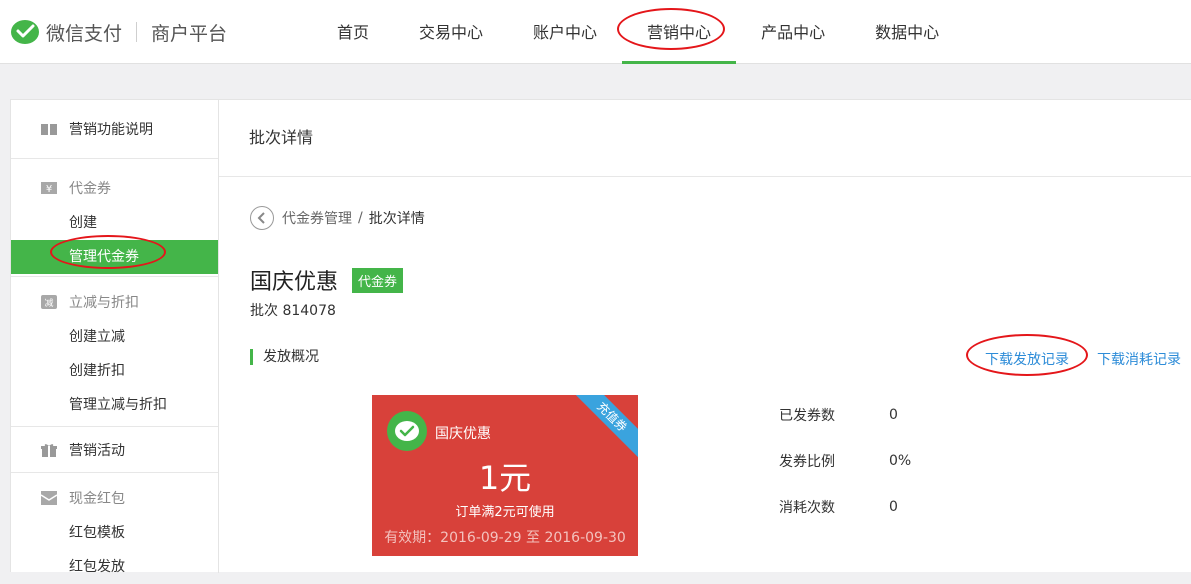 The image size is (1191, 584). Describe the element at coordinates (396, 219) in the screenshot. I see `breadcrumb-current: 批次详情` at that location.